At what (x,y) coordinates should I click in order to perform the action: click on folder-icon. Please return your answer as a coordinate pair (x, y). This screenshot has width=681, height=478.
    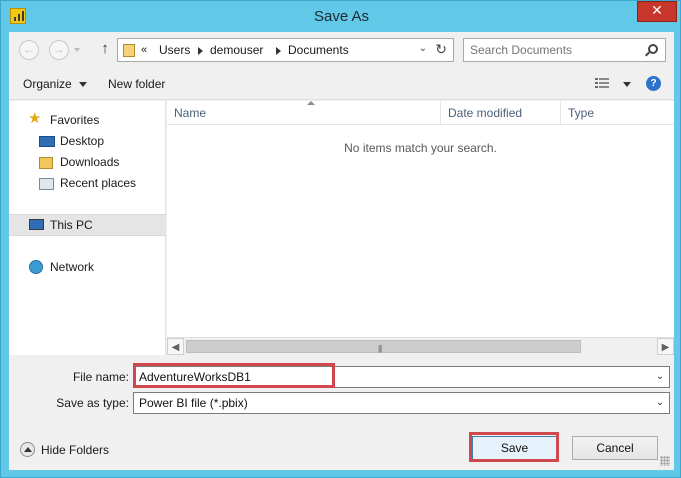
    Looking at the image, I should click on (129, 50).